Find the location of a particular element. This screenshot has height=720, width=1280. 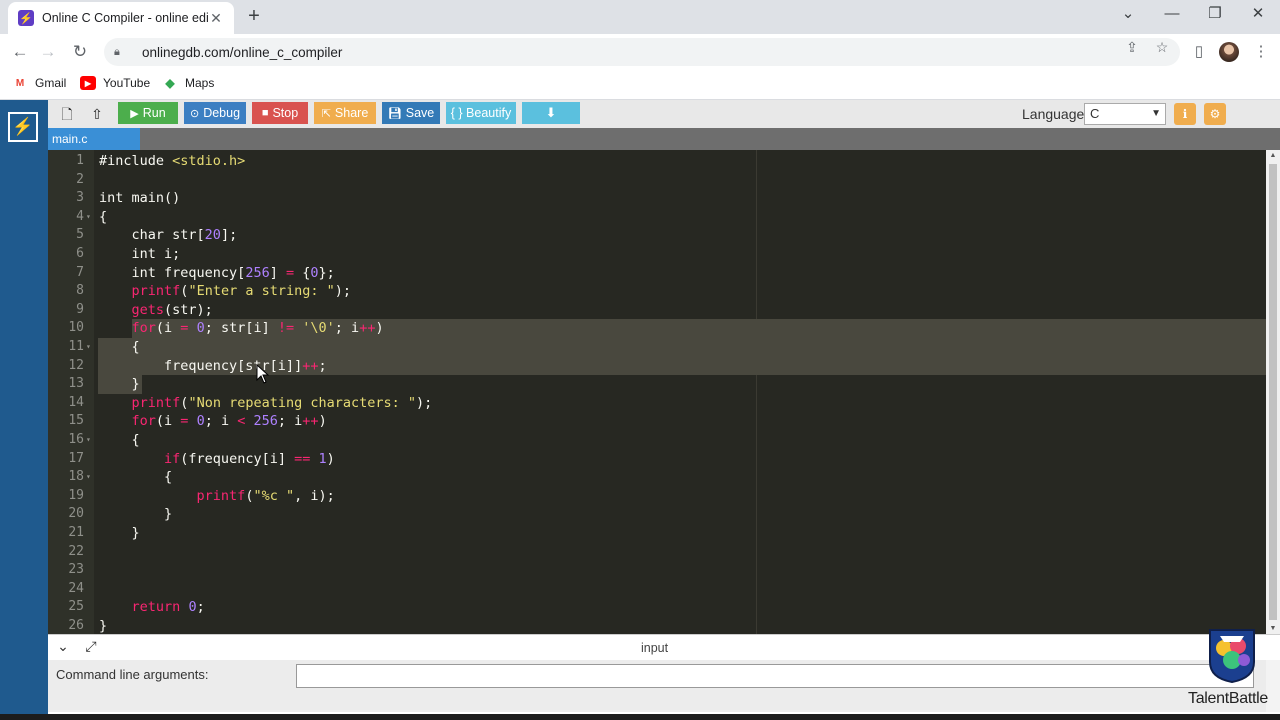

code-token: printf is located at coordinates (156, 402).